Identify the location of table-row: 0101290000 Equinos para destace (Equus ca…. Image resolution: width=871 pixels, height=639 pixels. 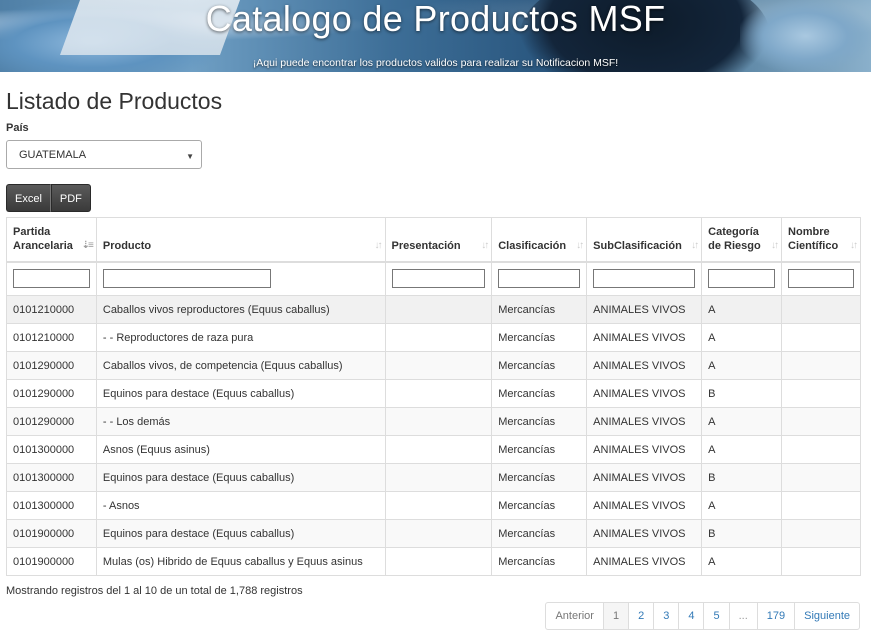
(433, 393).